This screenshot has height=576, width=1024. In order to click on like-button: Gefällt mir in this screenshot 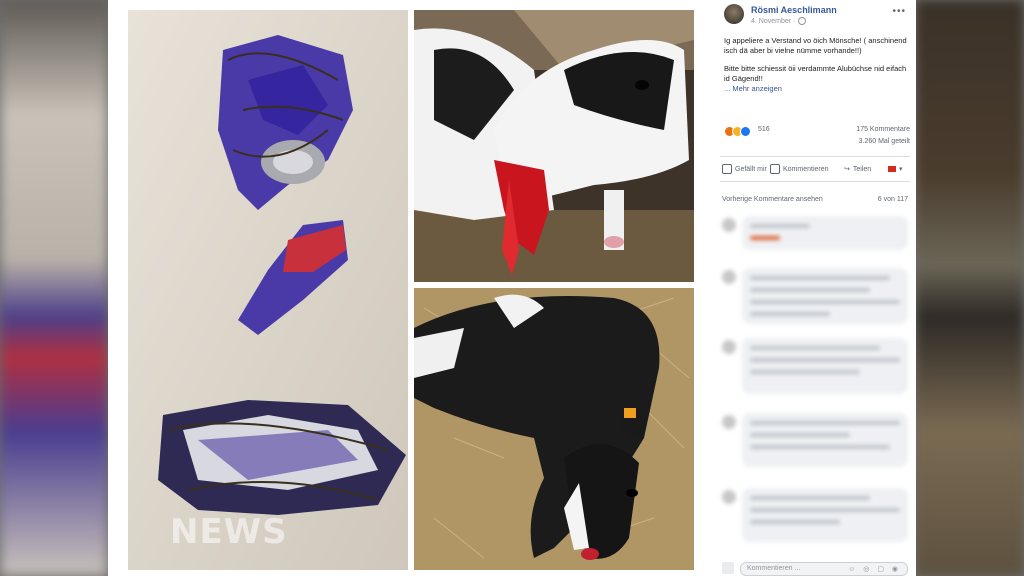, I will do `click(747, 169)`.